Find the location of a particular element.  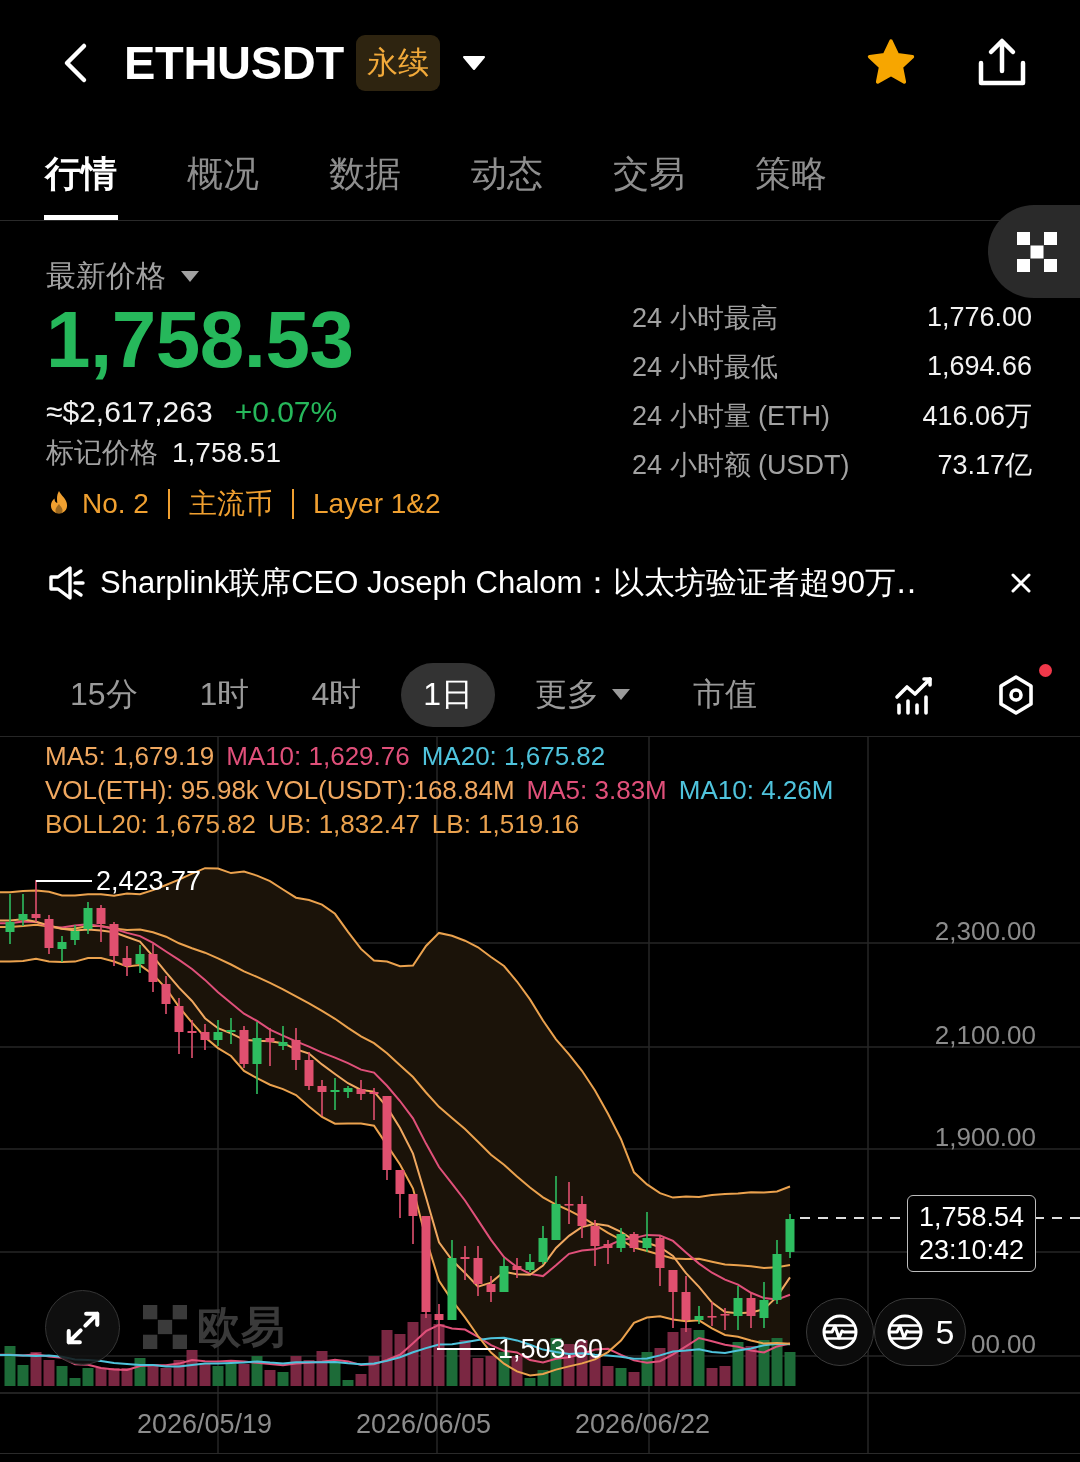

tab: 策略 is located at coordinates (791, 172).